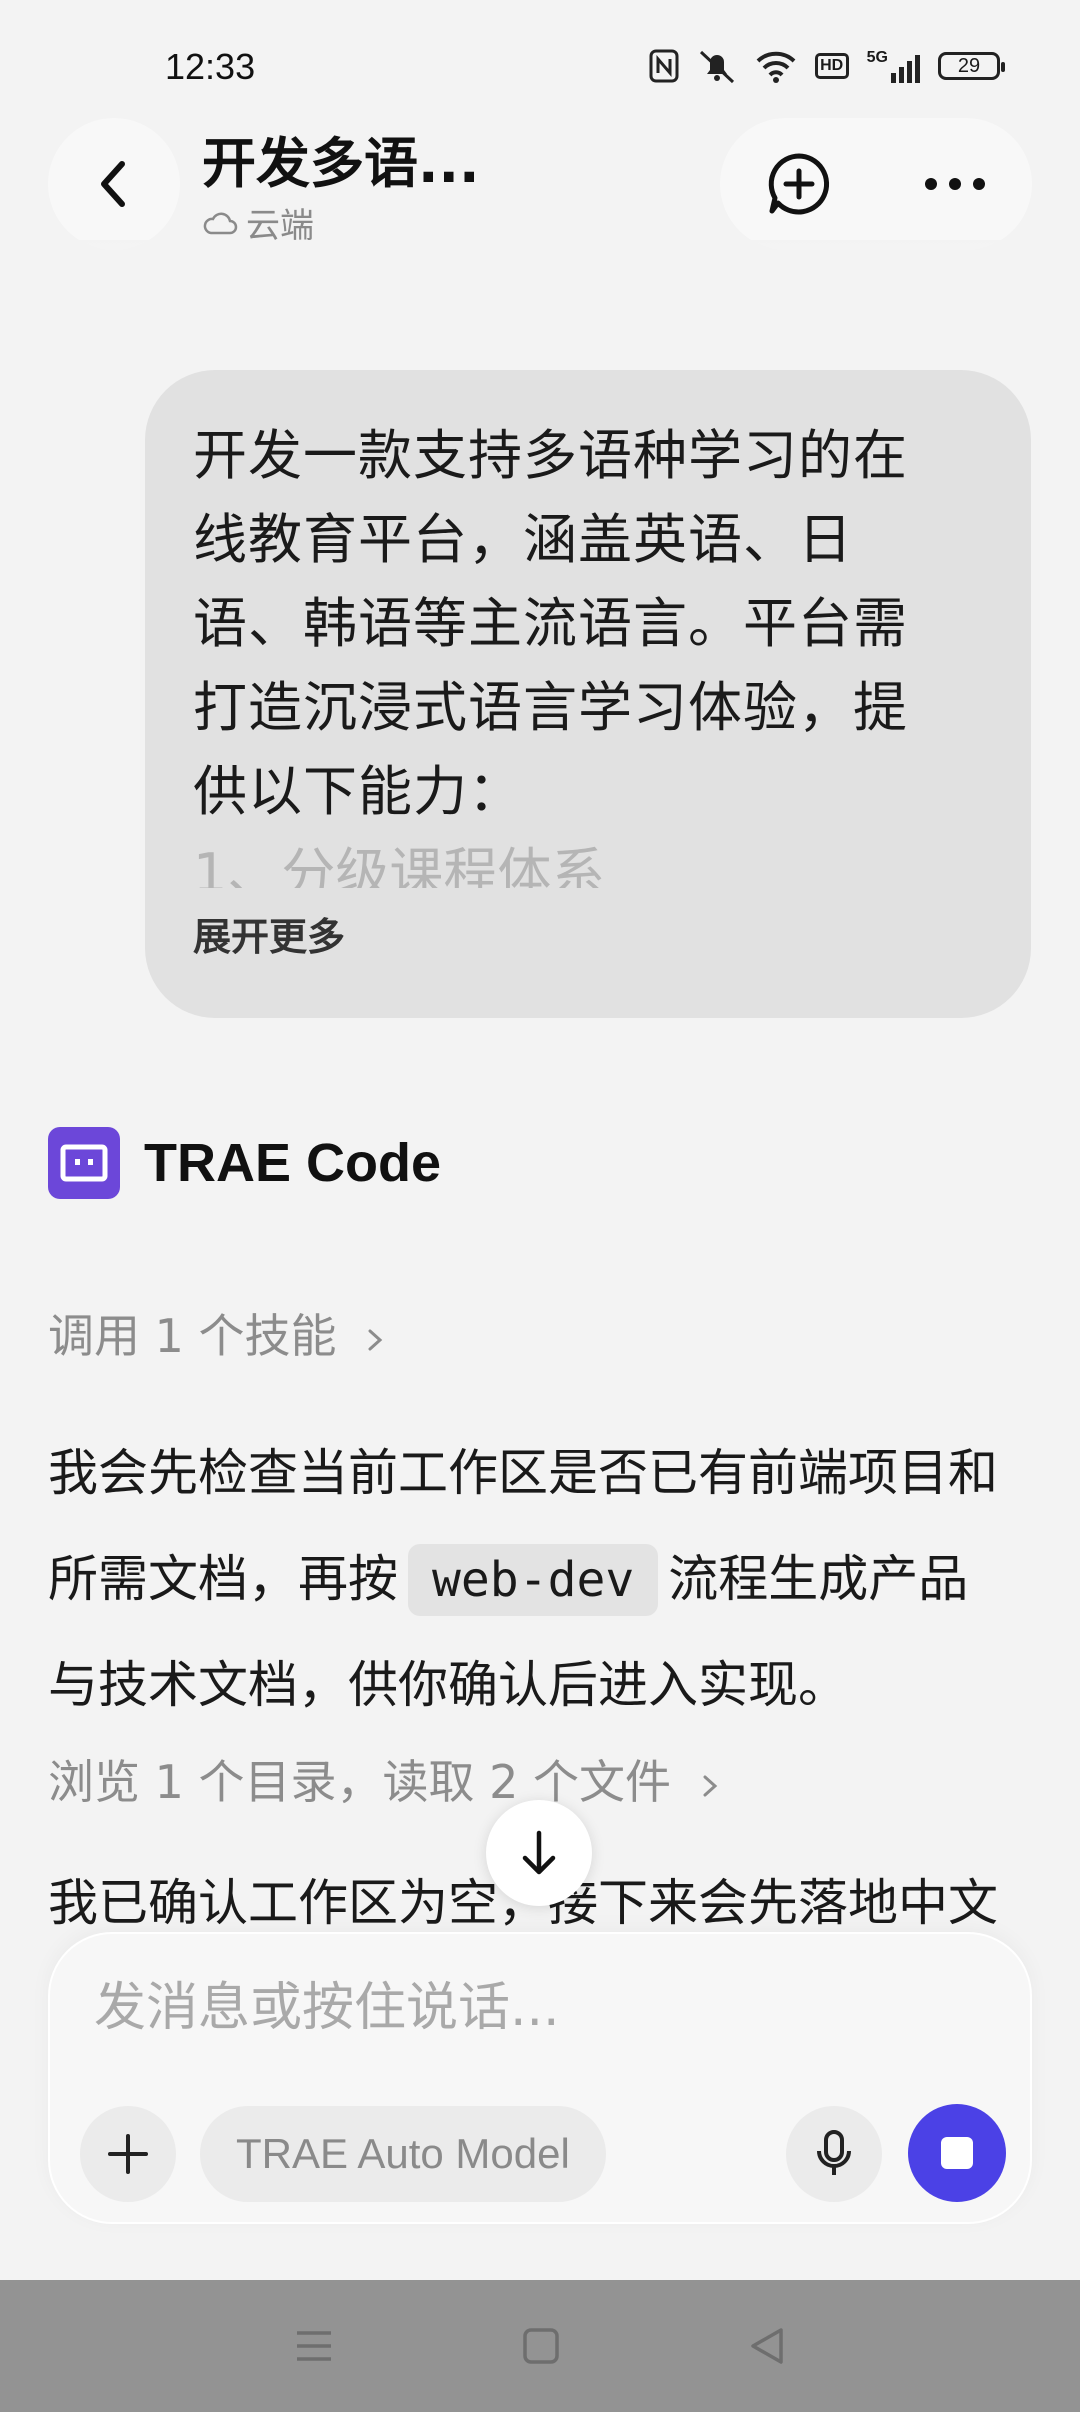 The image size is (1080, 2412). What do you see at coordinates (955, 184) in the screenshot?
I see `more-icon` at bounding box center [955, 184].